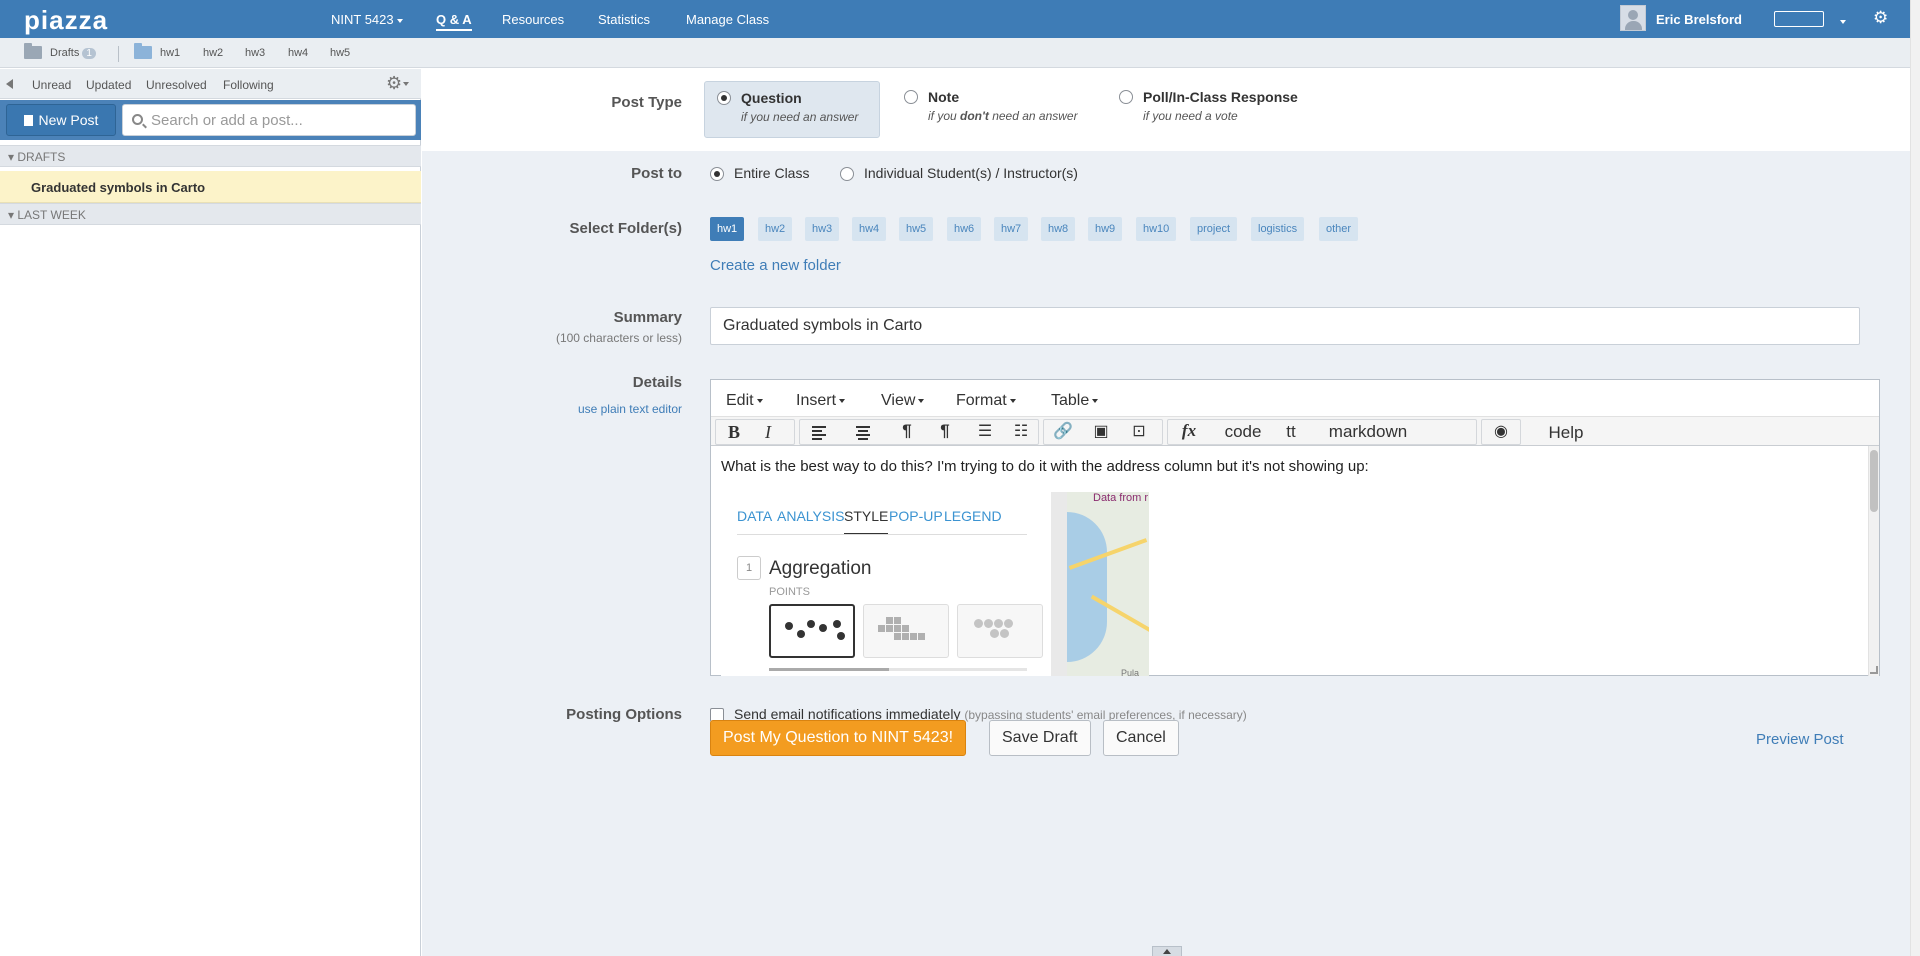 The height and width of the screenshot is (956, 1920). I want to click on folder-tag-hw7: hw7, so click(1011, 229).